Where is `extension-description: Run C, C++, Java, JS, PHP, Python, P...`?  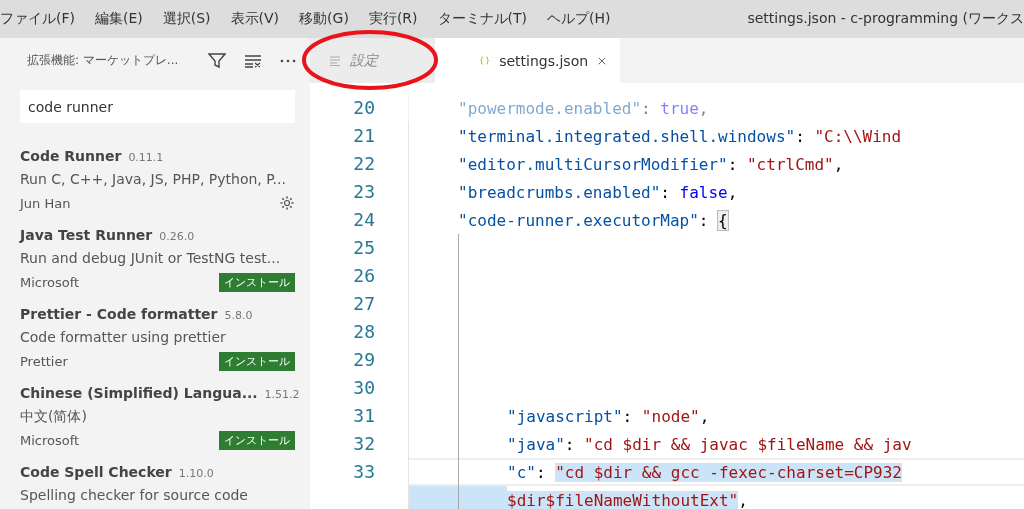
extension-description: Run C, C++, Java, JS, PHP, Python, P... is located at coordinates (153, 179).